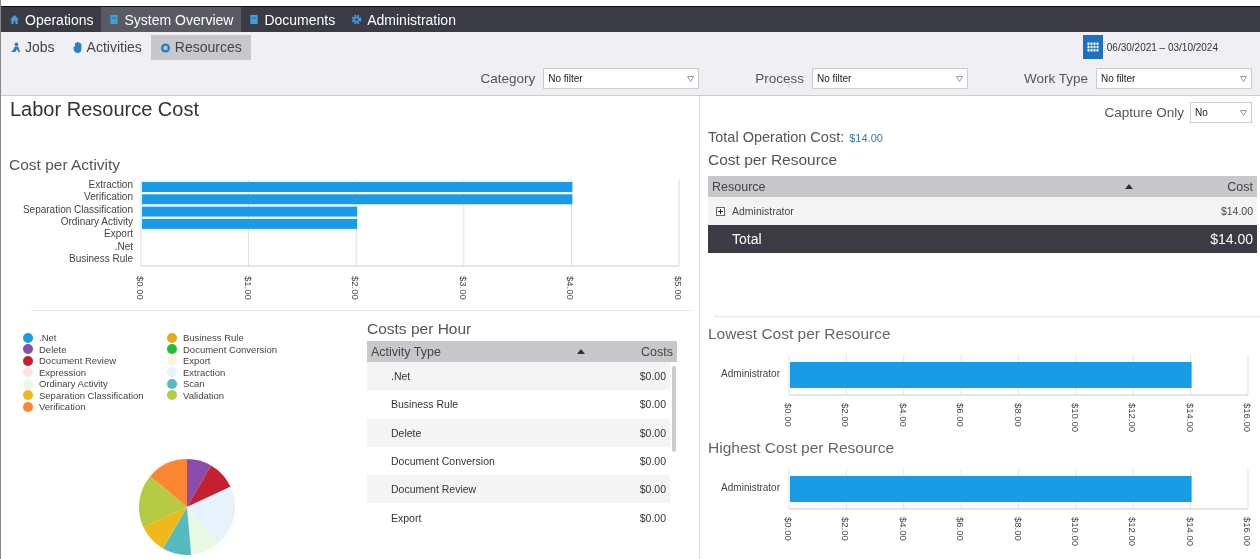  What do you see at coordinates (518, 376) in the screenshot?
I see `table-row: .Net $0.00` at bounding box center [518, 376].